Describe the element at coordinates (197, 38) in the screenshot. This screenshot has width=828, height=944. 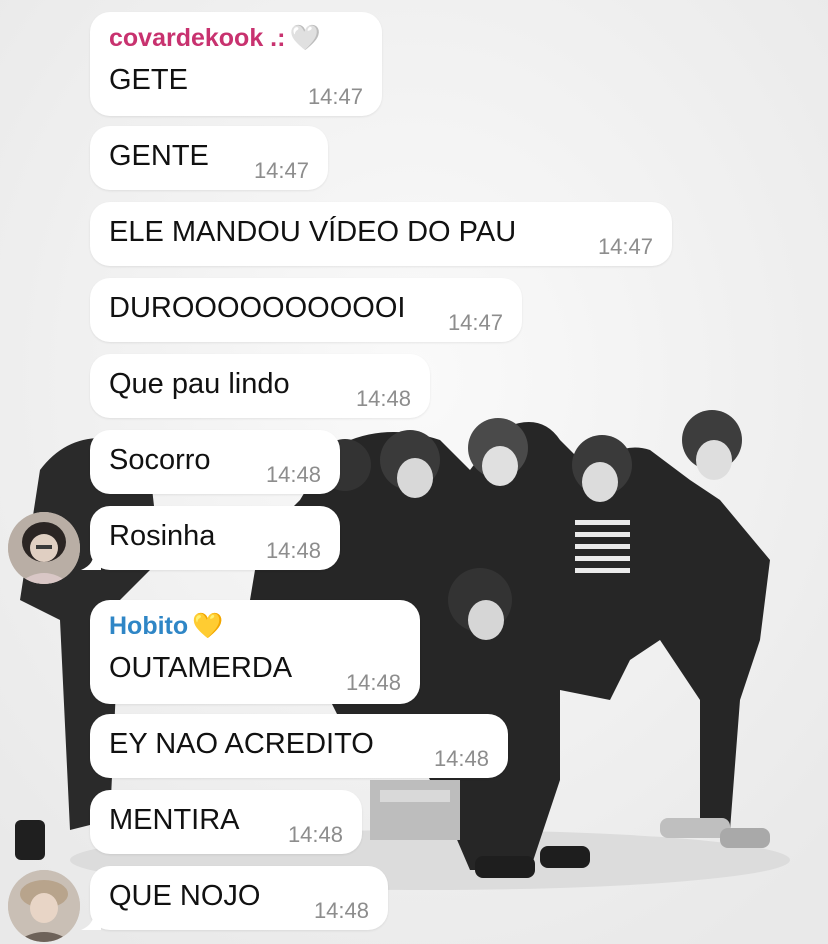
I see `sender-name-text: covardekook .:` at that location.